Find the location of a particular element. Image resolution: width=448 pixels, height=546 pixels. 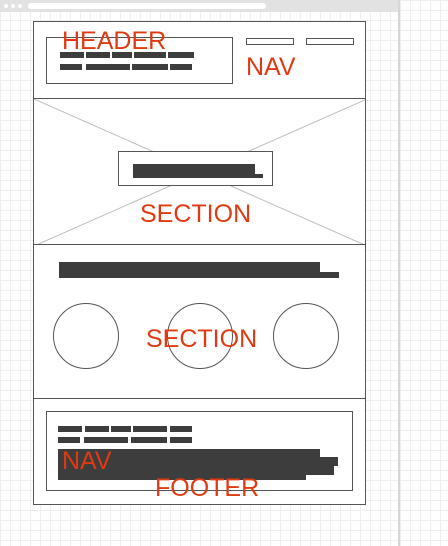

address-bar is located at coordinates (147, 6).